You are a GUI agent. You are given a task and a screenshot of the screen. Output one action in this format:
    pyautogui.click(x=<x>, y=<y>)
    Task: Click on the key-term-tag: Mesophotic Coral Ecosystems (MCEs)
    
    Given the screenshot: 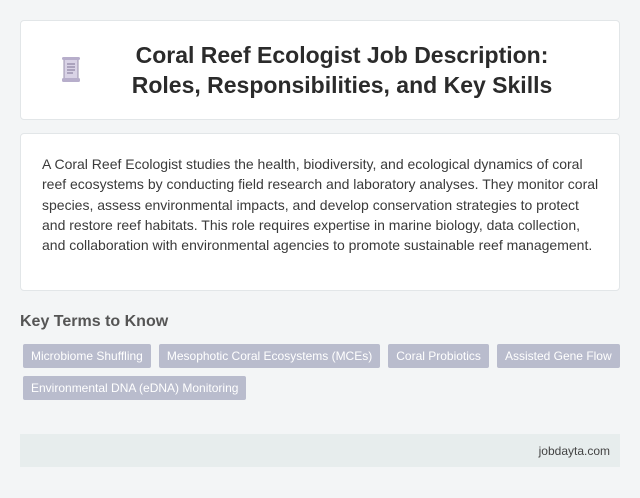 What is the action you would take?
    pyautogui.click(x=269, y=356)
    